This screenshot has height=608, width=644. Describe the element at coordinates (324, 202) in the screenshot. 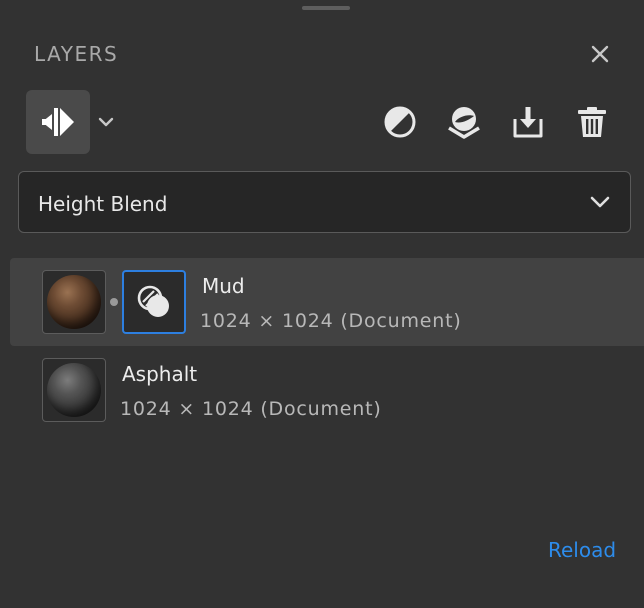

I see `blend-mode-dropdown: Height Blend` at that location.